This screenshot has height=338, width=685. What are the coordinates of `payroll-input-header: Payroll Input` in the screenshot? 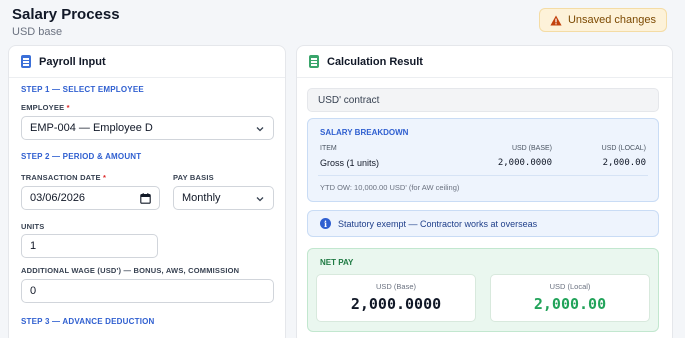 It's located at (147, 62).